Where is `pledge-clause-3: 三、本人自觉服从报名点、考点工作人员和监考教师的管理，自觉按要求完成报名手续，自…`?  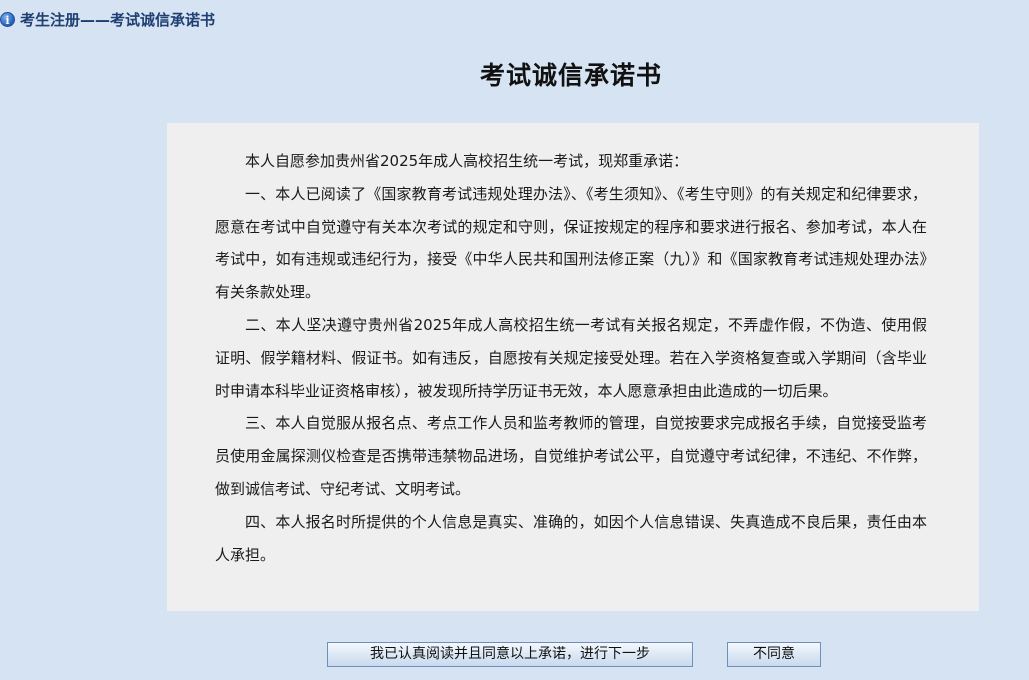
pledge-clause-3: 三、本人自觉服从报名点、考点工作人员和监考教师的管理，自觉按要求完成报名手续，自… is located at coordinates (571, 456).